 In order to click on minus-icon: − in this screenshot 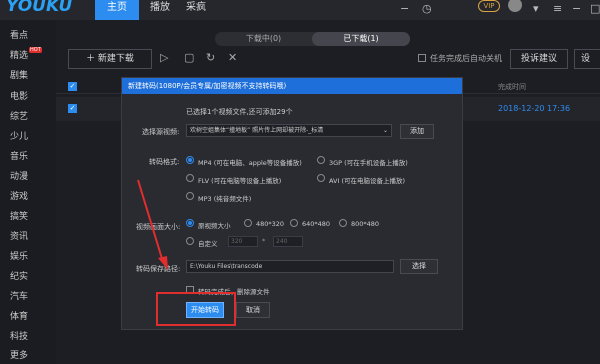, I will do `click(404, 8)`.